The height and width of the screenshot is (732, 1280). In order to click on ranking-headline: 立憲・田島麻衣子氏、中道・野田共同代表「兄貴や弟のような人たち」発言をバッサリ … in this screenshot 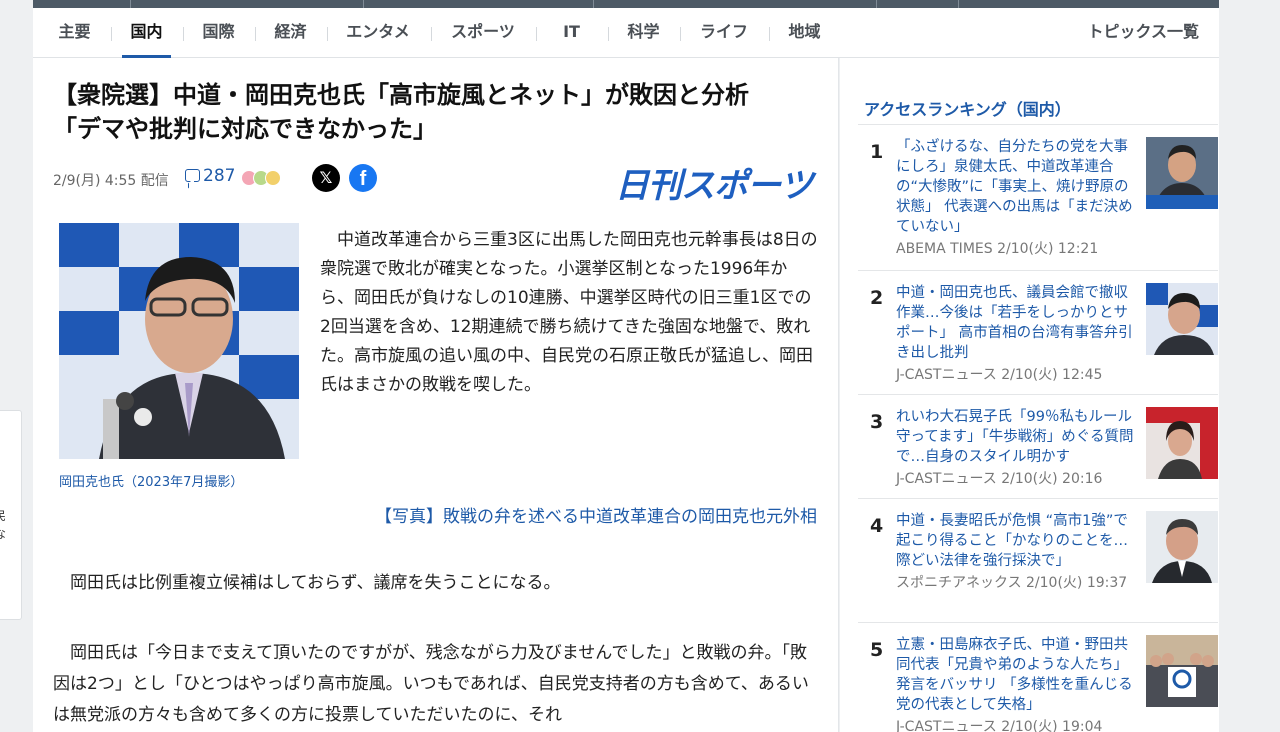, I will do `click(1019, 675)`.